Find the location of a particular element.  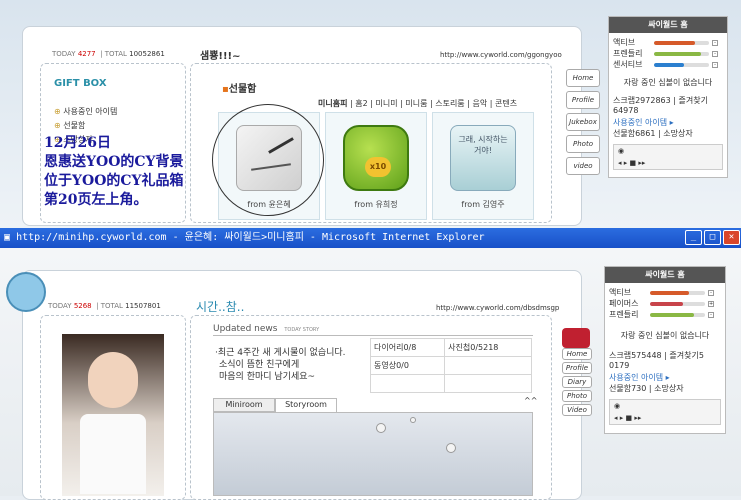

chinese-overlay-text: 12月26日 恩惠送YOO的CY背景 位于YOO的CY礼品箱 第20页左上角。 is located at coordinates (119, 172).